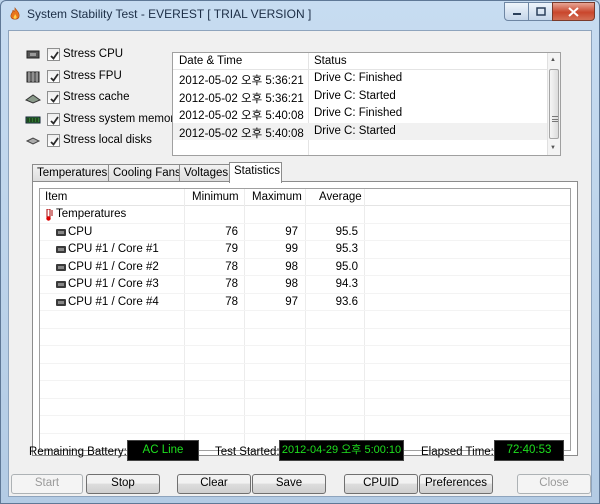 The width and height of the screenshot is (600, 504). What do you see at coordinates (49, 215) in the screenshot?
I see `thermometer-icon` at bounding box center [49, 215].